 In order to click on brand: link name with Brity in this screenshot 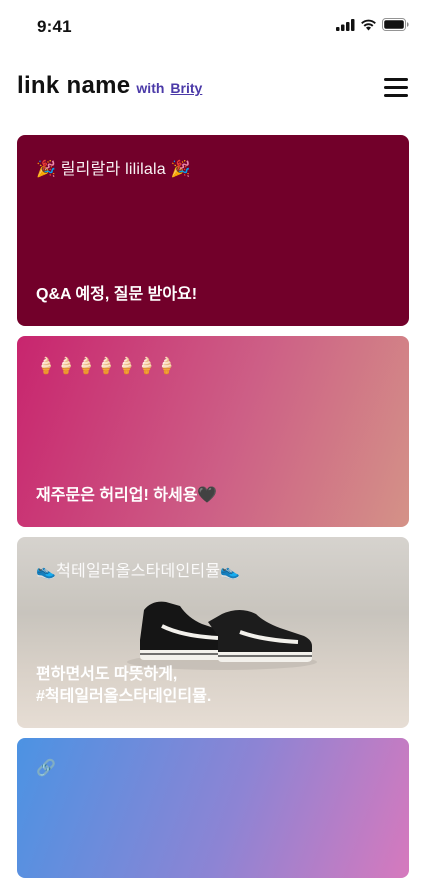, I will do `click(109, 86)`.